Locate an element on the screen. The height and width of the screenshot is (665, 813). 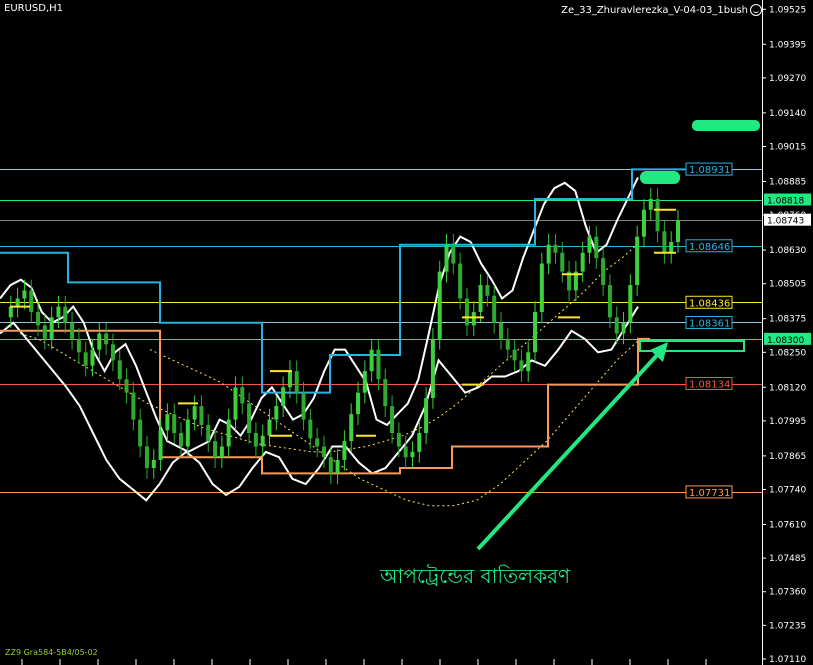
price-axis-label: 1.07995 is located at coordinates (787, 422).